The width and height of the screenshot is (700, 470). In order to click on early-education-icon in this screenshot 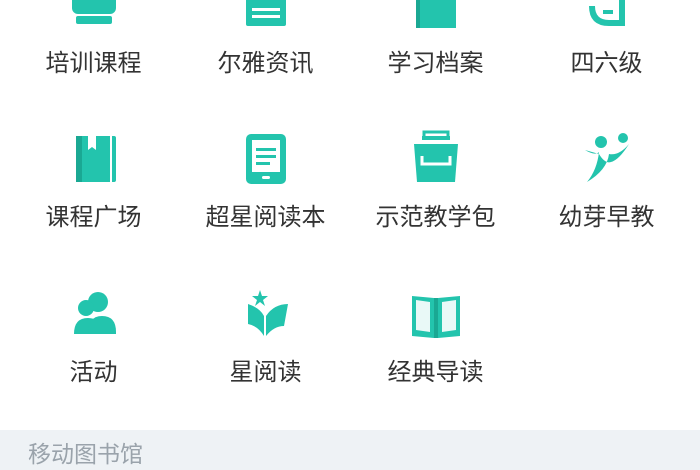, I will do `click(606, 157)`.